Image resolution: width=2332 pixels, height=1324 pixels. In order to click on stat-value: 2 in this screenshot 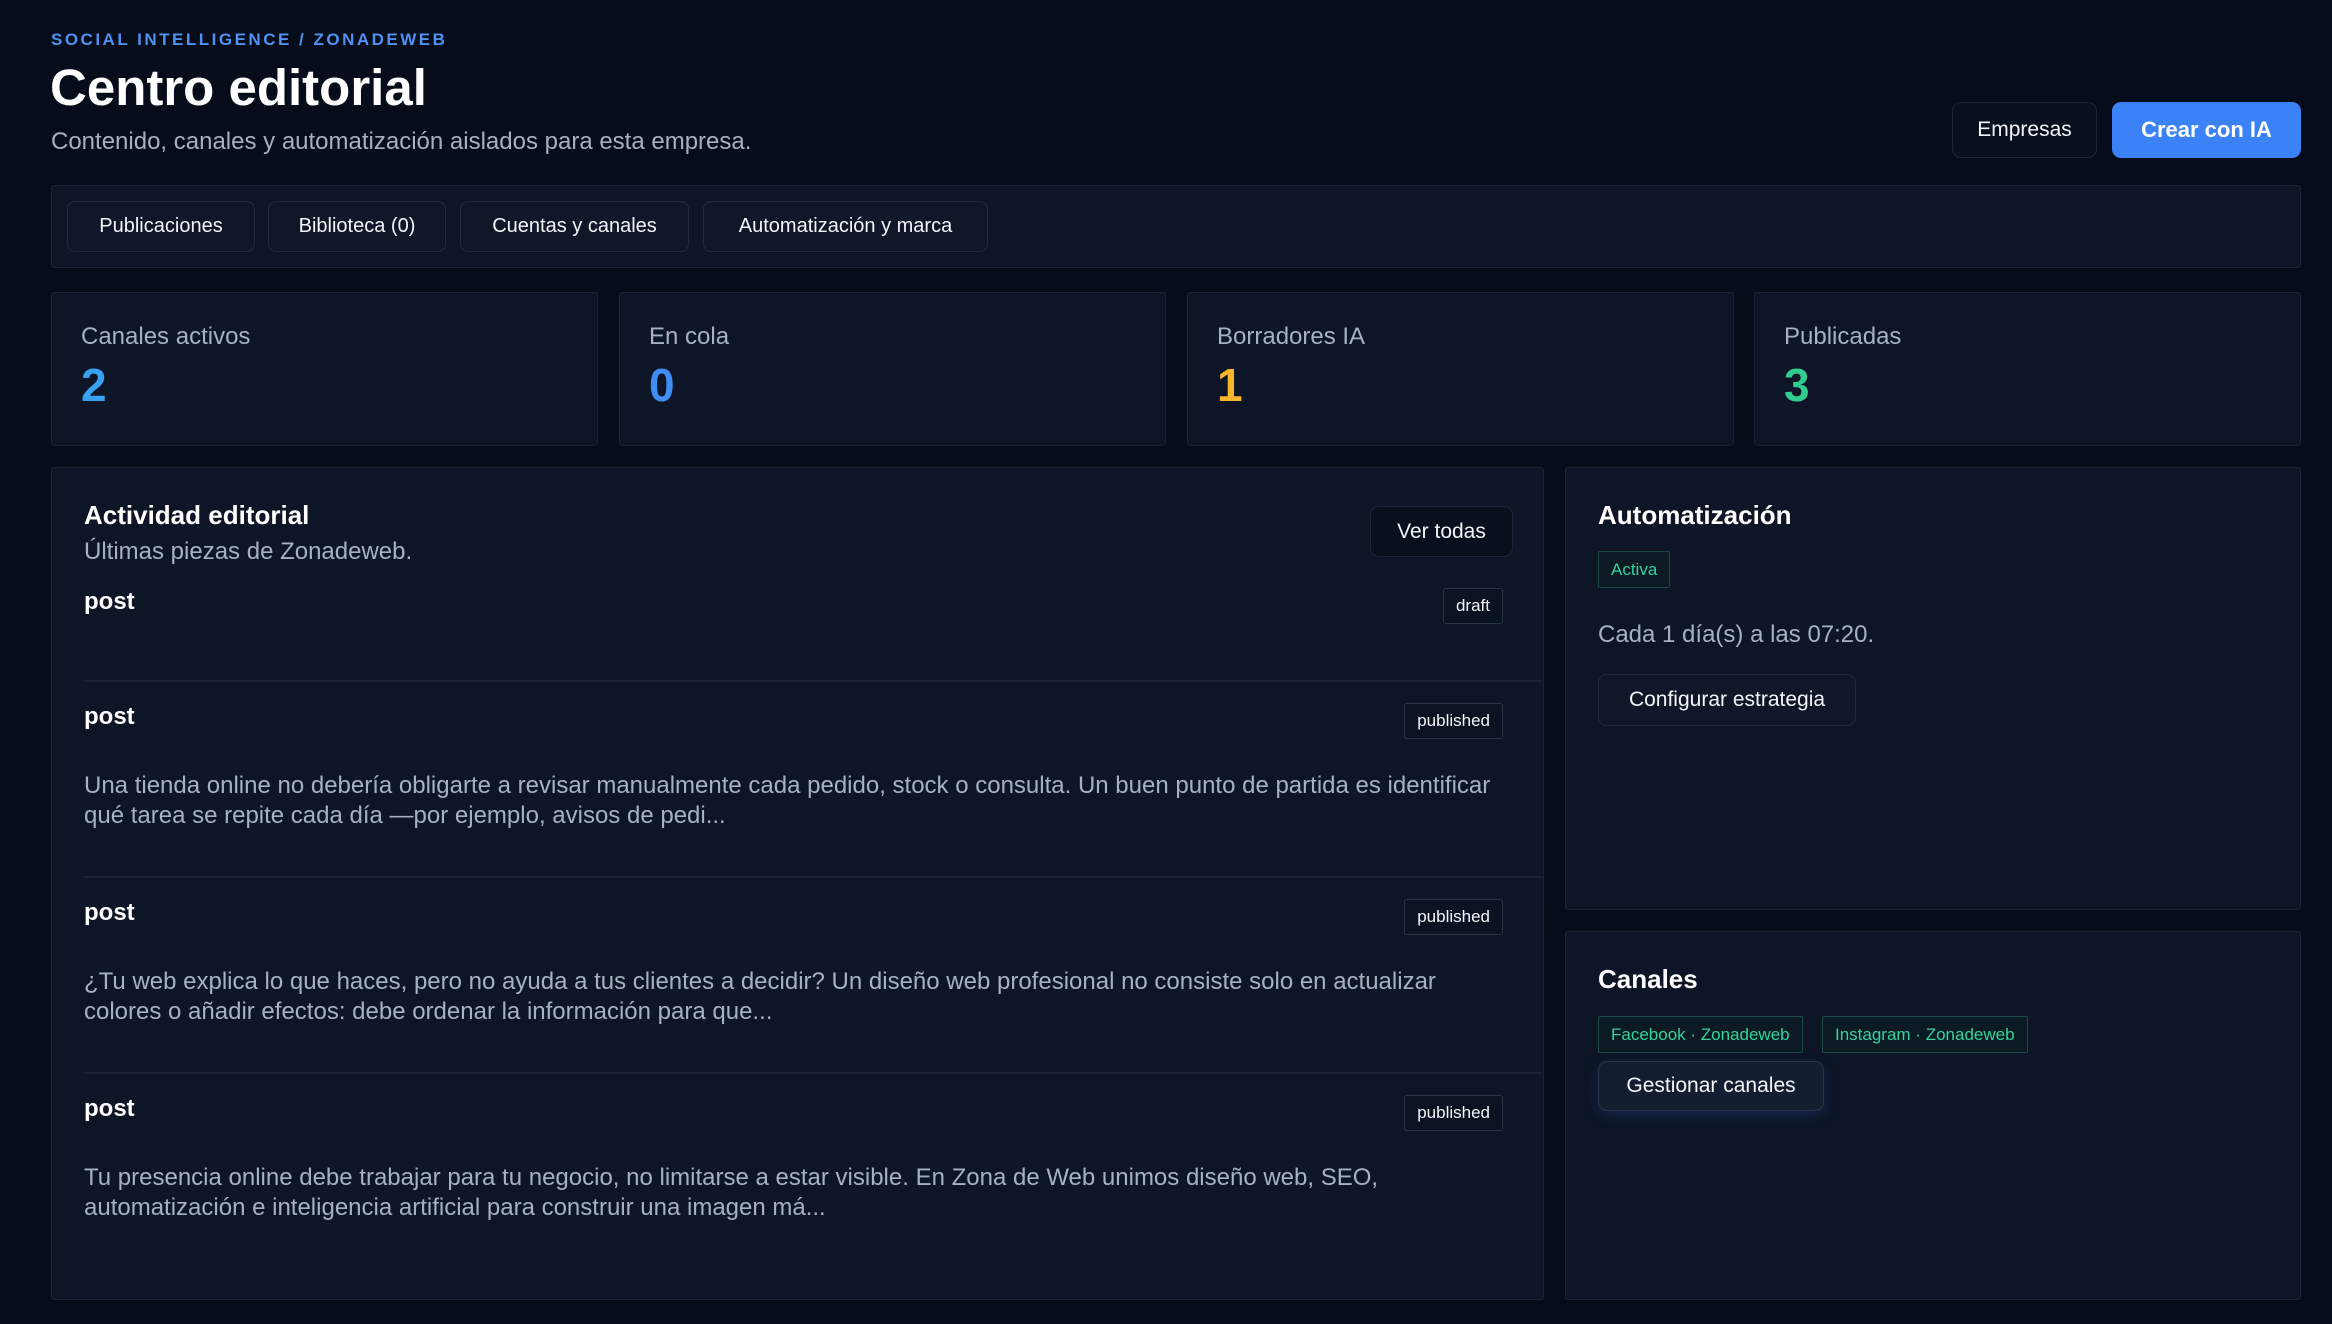, I will do `click(94, 385)`.